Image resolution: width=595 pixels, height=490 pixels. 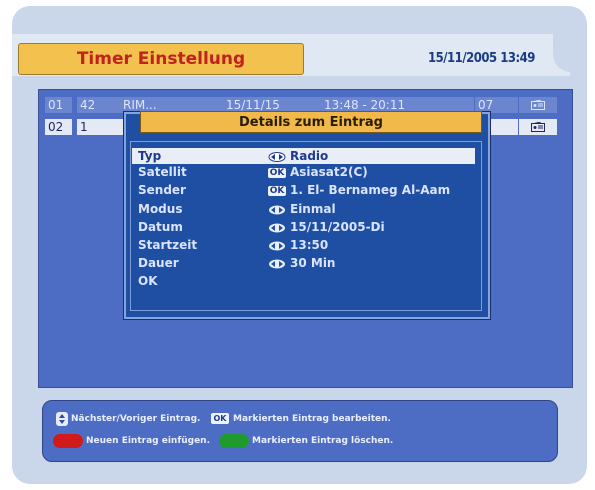 I want to click on field-modus-label: Modus, so click(x=160, y=209).